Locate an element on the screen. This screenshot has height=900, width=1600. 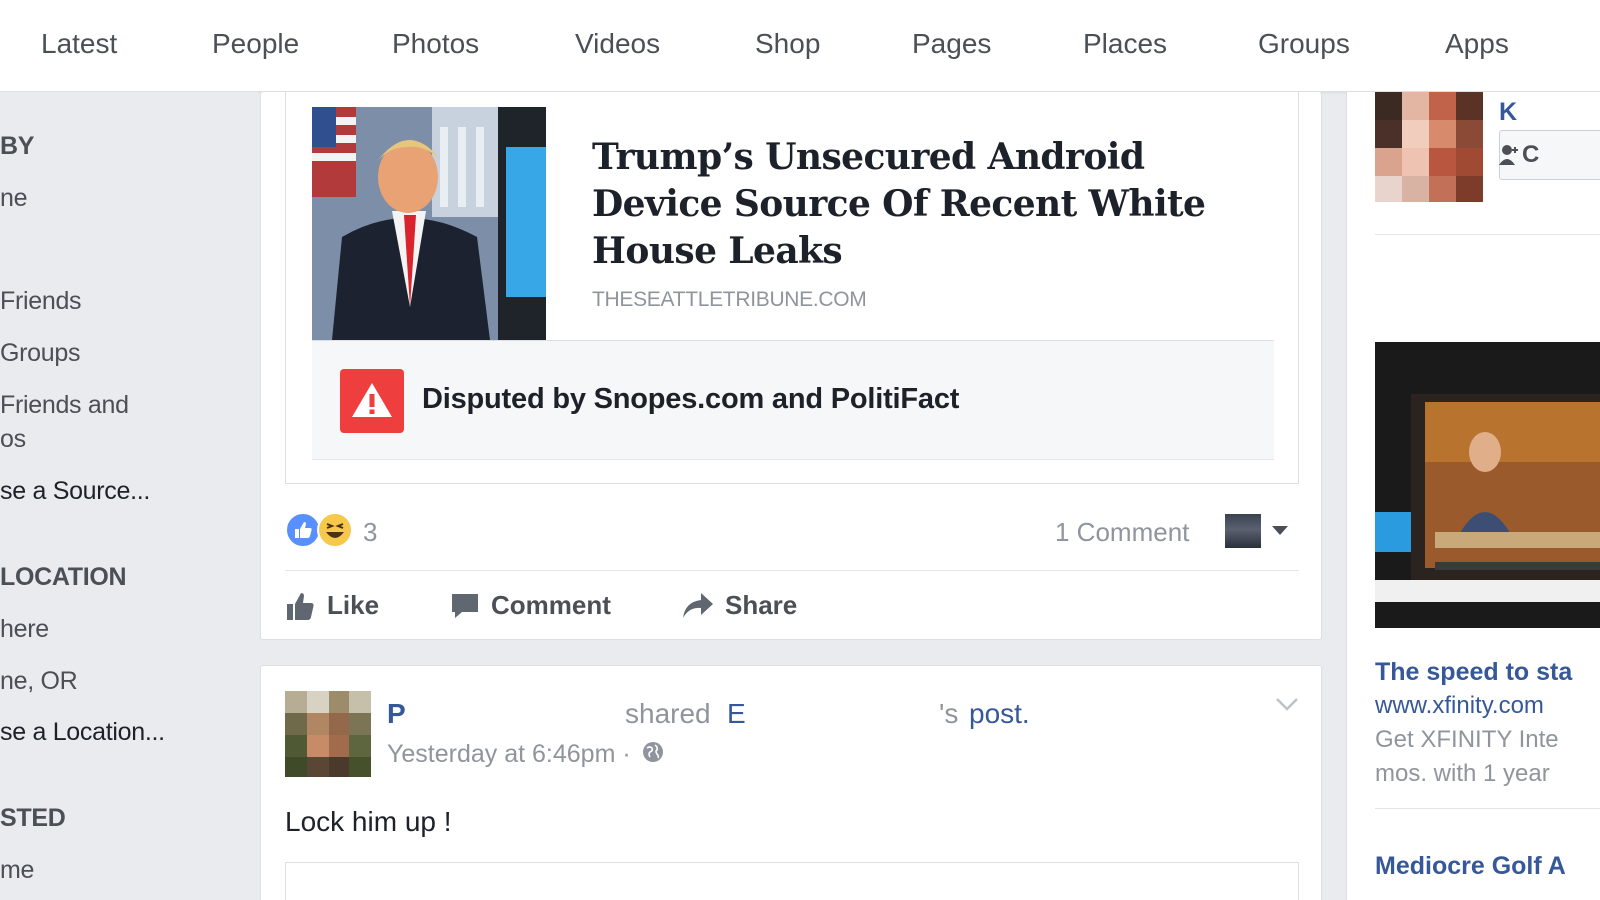
author-name-link: P is located at coordinates (396, 714).